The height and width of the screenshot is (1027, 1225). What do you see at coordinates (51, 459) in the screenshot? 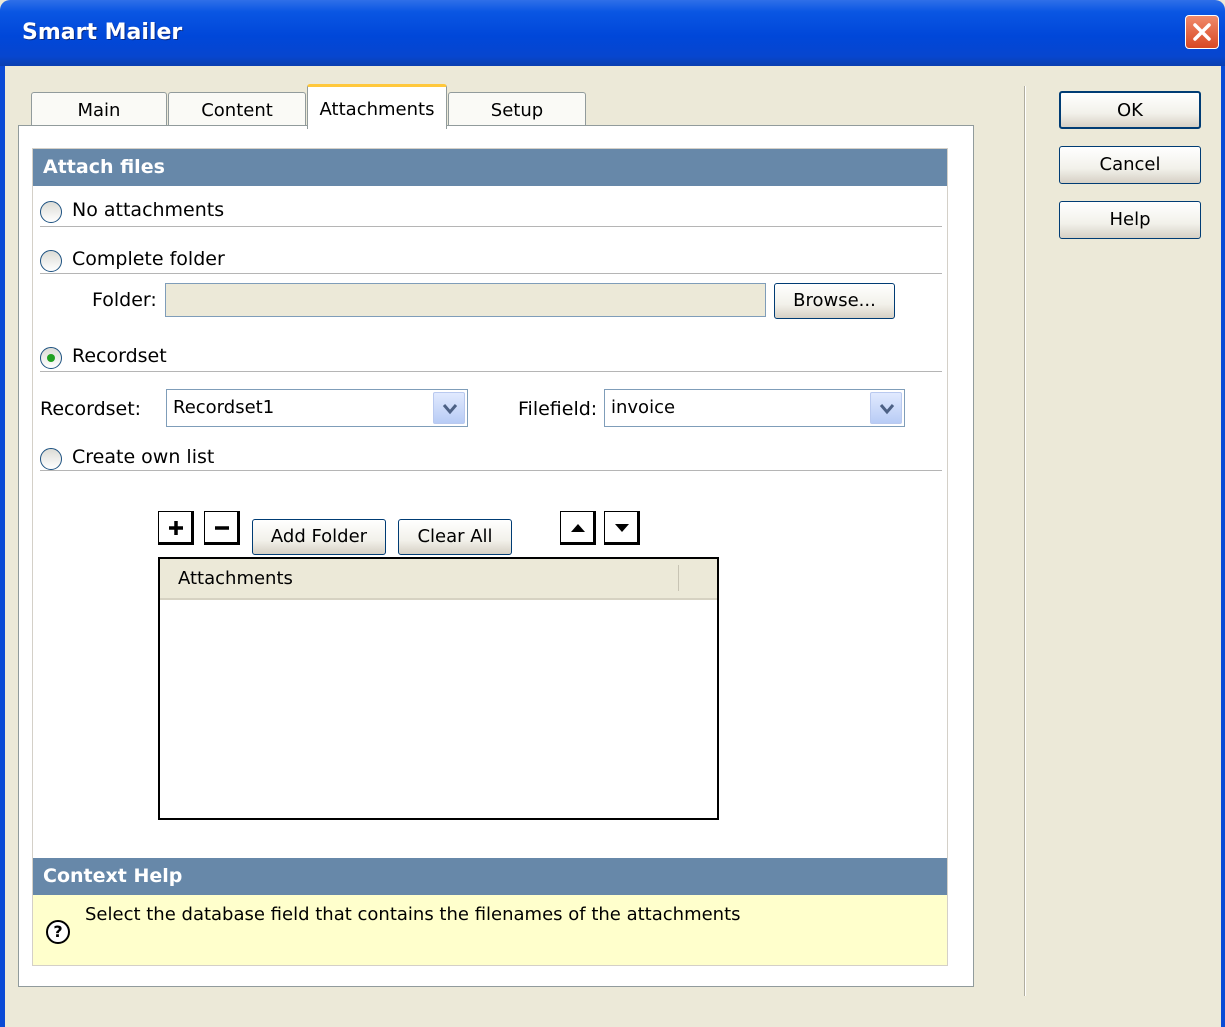
I see `radio-create-own-list` at bounding box center [51, 459].